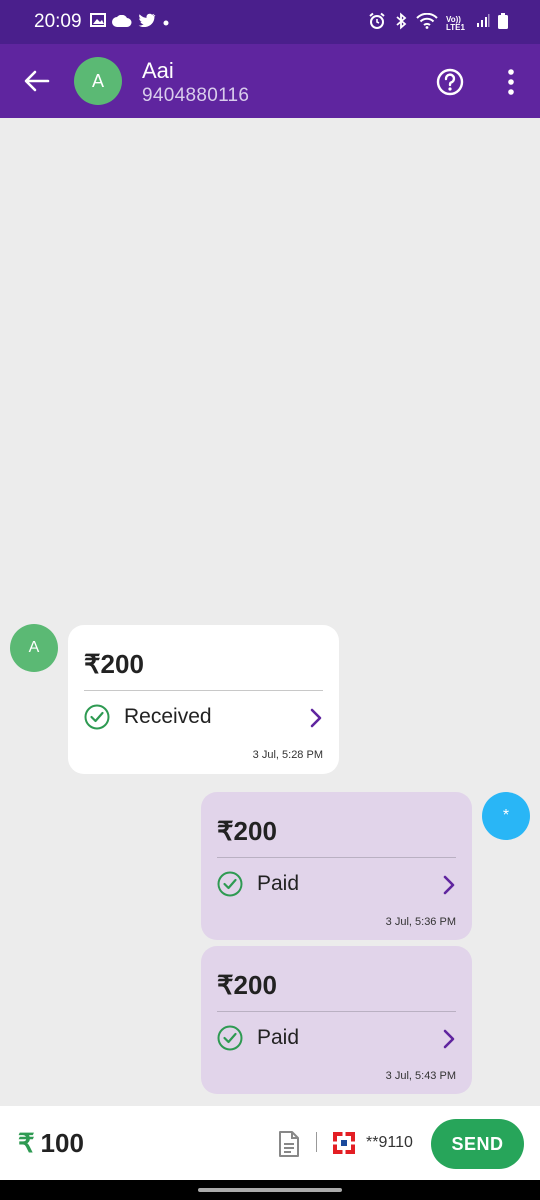 The height and width of the screenshot is (1200, 540). What do you see at coordinates (158, 71) in the screenshot?
I see `contact-name: Aai` at bounding box center [158, 71].